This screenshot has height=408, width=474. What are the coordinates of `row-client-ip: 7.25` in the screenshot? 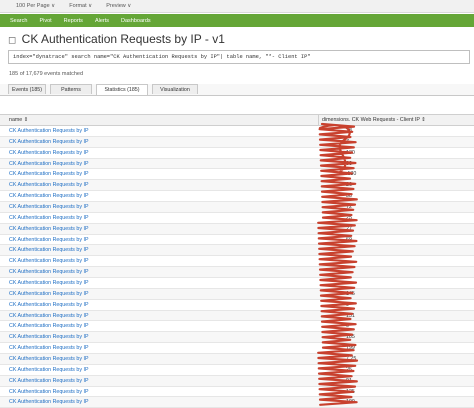 It's located at (351, 359).